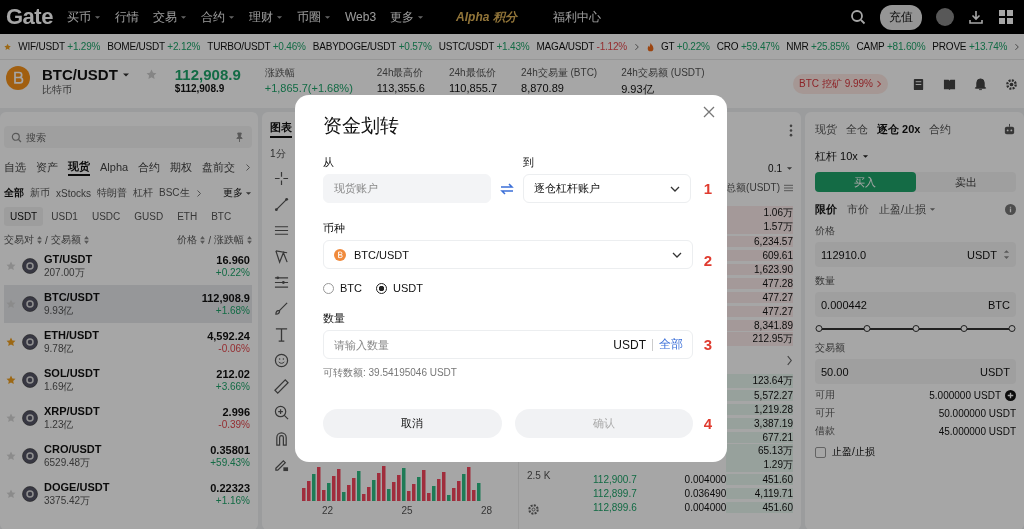 The width and height of the screenshot is (1024, 529). Describe the element at coordinates (915, 371) in the screenshot. I see `order-input-field: 50.00 USDT` at that location.